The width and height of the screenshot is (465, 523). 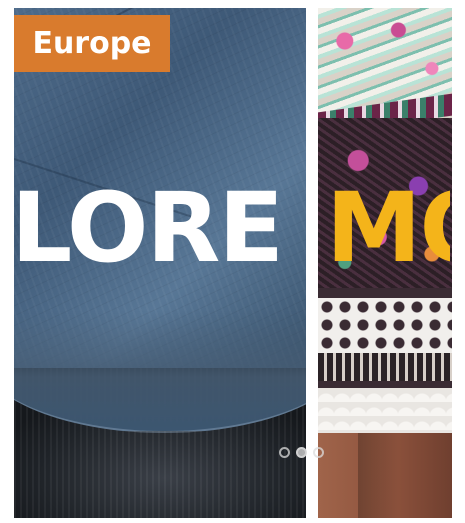 I want to click on headline-text-right: MO, so click(x=385, y=228).